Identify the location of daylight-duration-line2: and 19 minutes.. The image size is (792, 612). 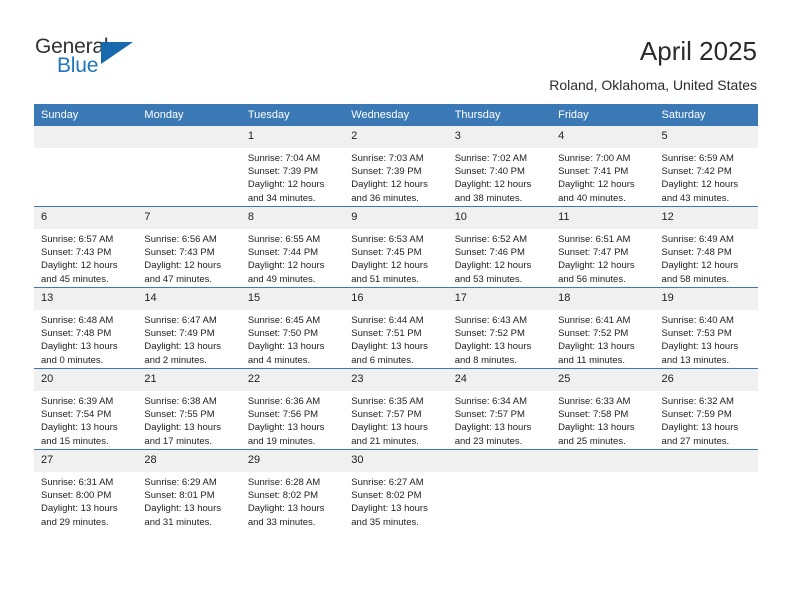
(281, 441).